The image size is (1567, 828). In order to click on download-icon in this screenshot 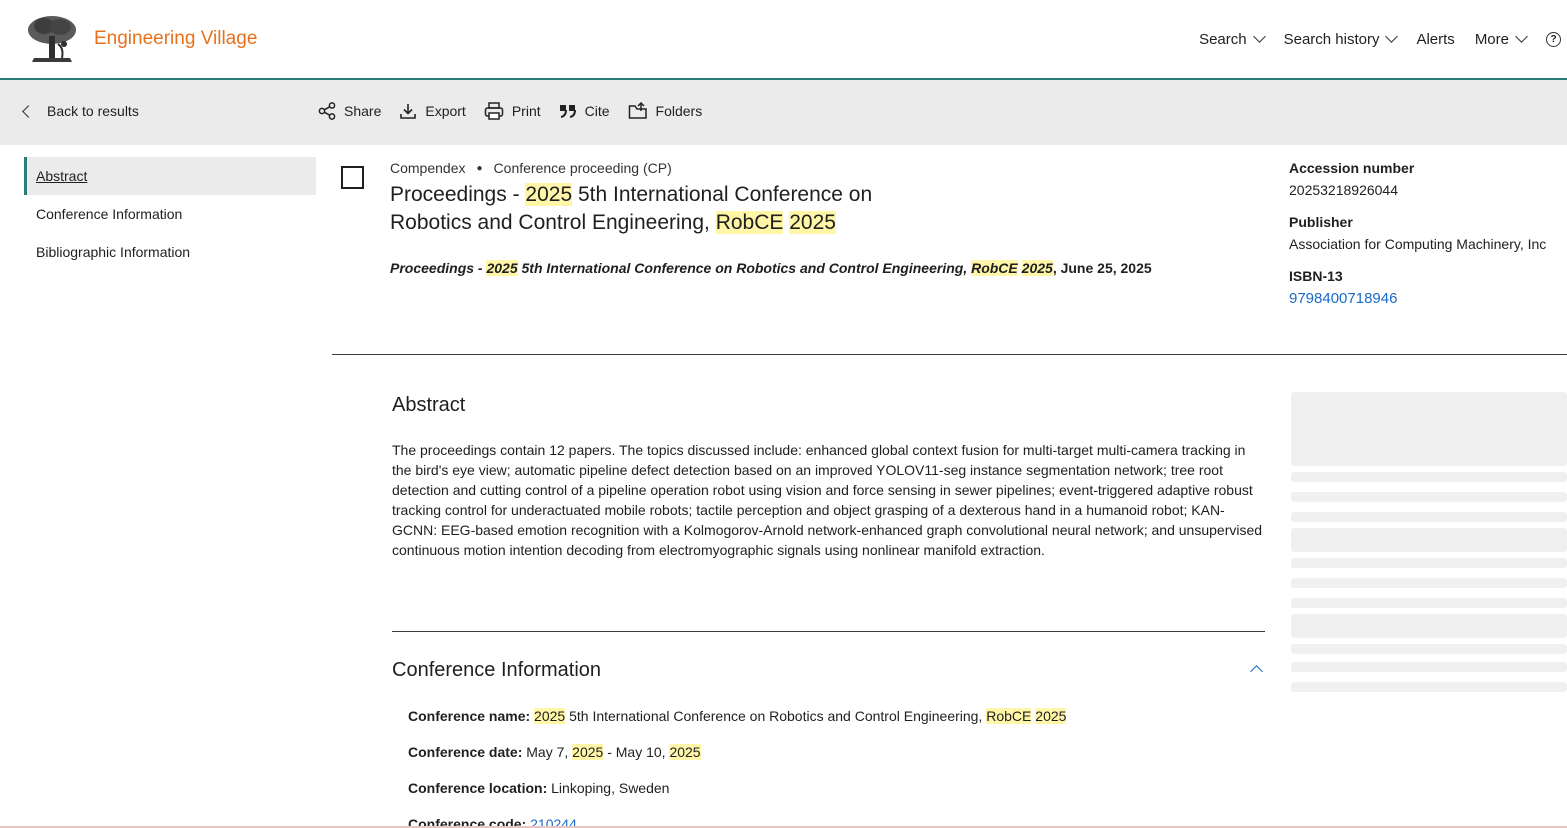, I will do `click(408, 111)`.